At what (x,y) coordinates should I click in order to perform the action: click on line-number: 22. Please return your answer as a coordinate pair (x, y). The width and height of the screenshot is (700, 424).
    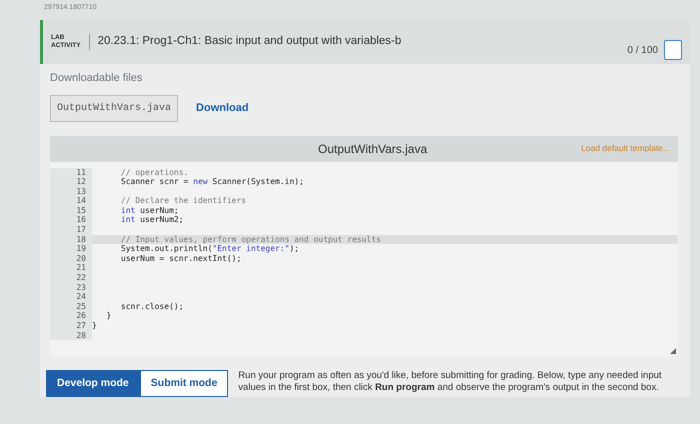
    Looking at the image, I should click on (71, 278).